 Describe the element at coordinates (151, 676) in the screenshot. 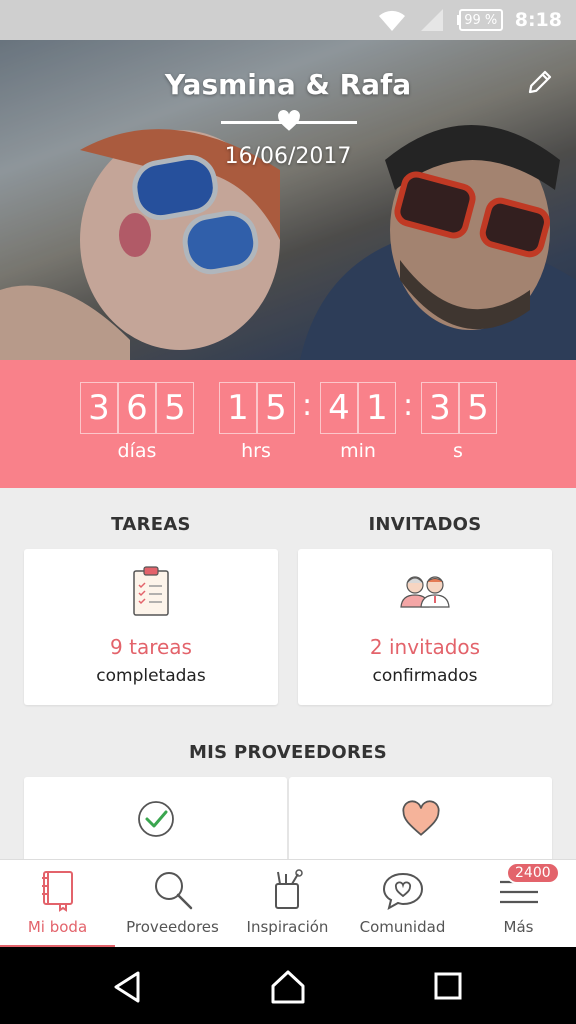

I see `tasks-subtitle: completadas` at that location.